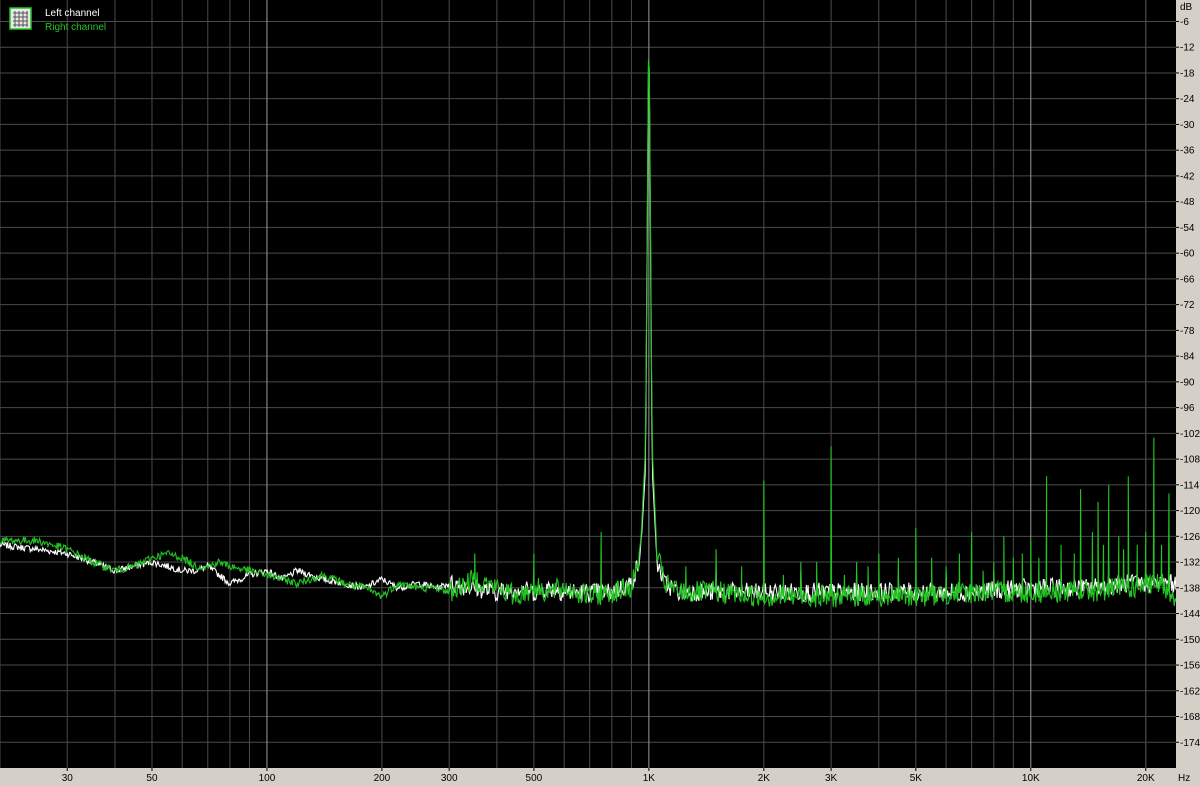 The image size is (1200, 786). Describe the element at coordinates (152, 778) in the screenshot. I see `x-tick-label: 50` at that location.